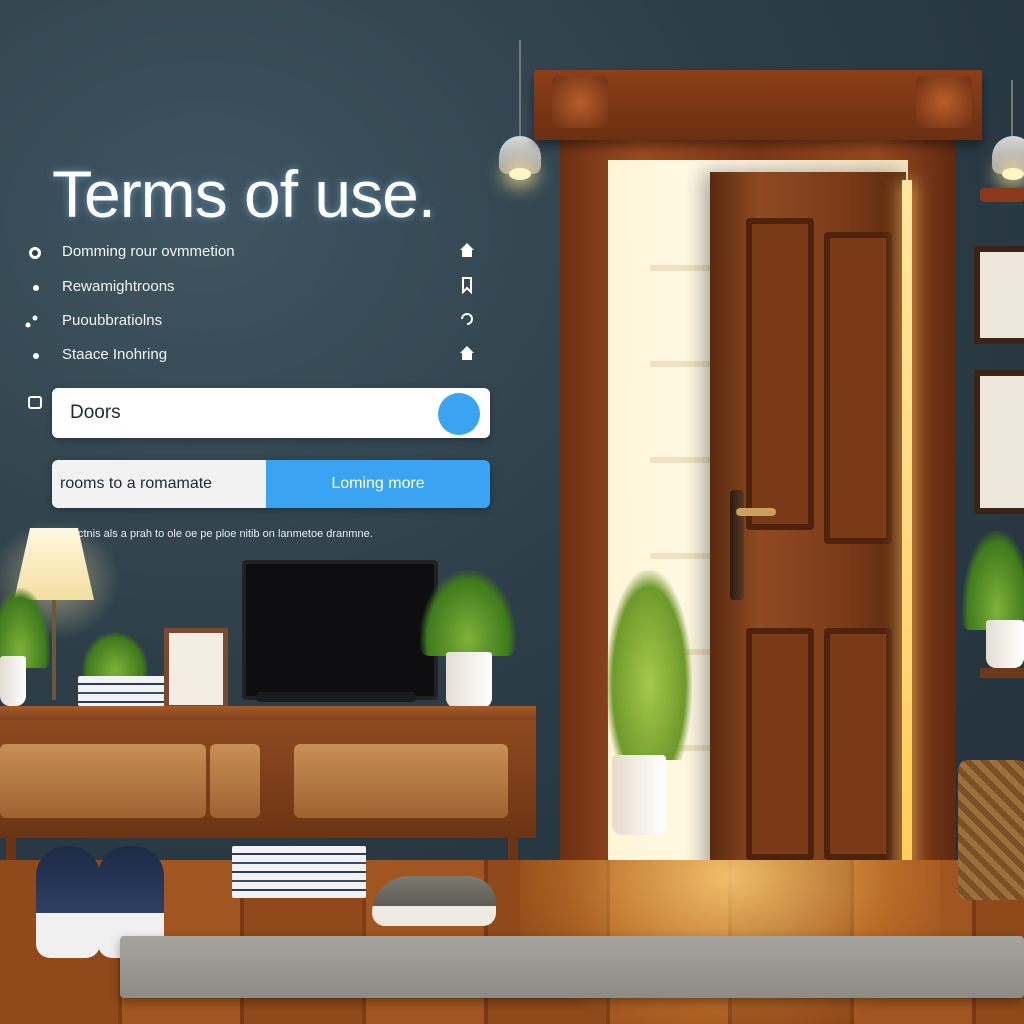 This screenshot has width=1024, height=1024. What do you see at coordinates (999, 442) in the screenshot?
I see `wall-picture-bottom` at bounding box center [999, 442].